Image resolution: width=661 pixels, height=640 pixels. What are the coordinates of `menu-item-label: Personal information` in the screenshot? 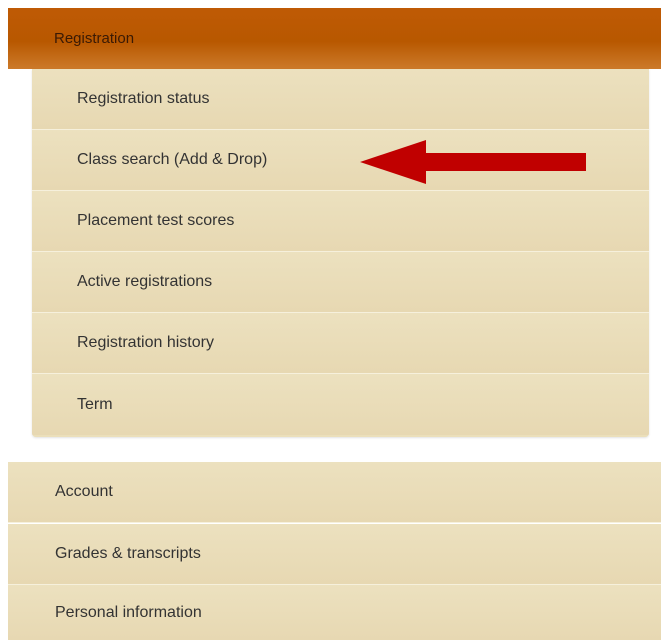 It's located at (128, 612).